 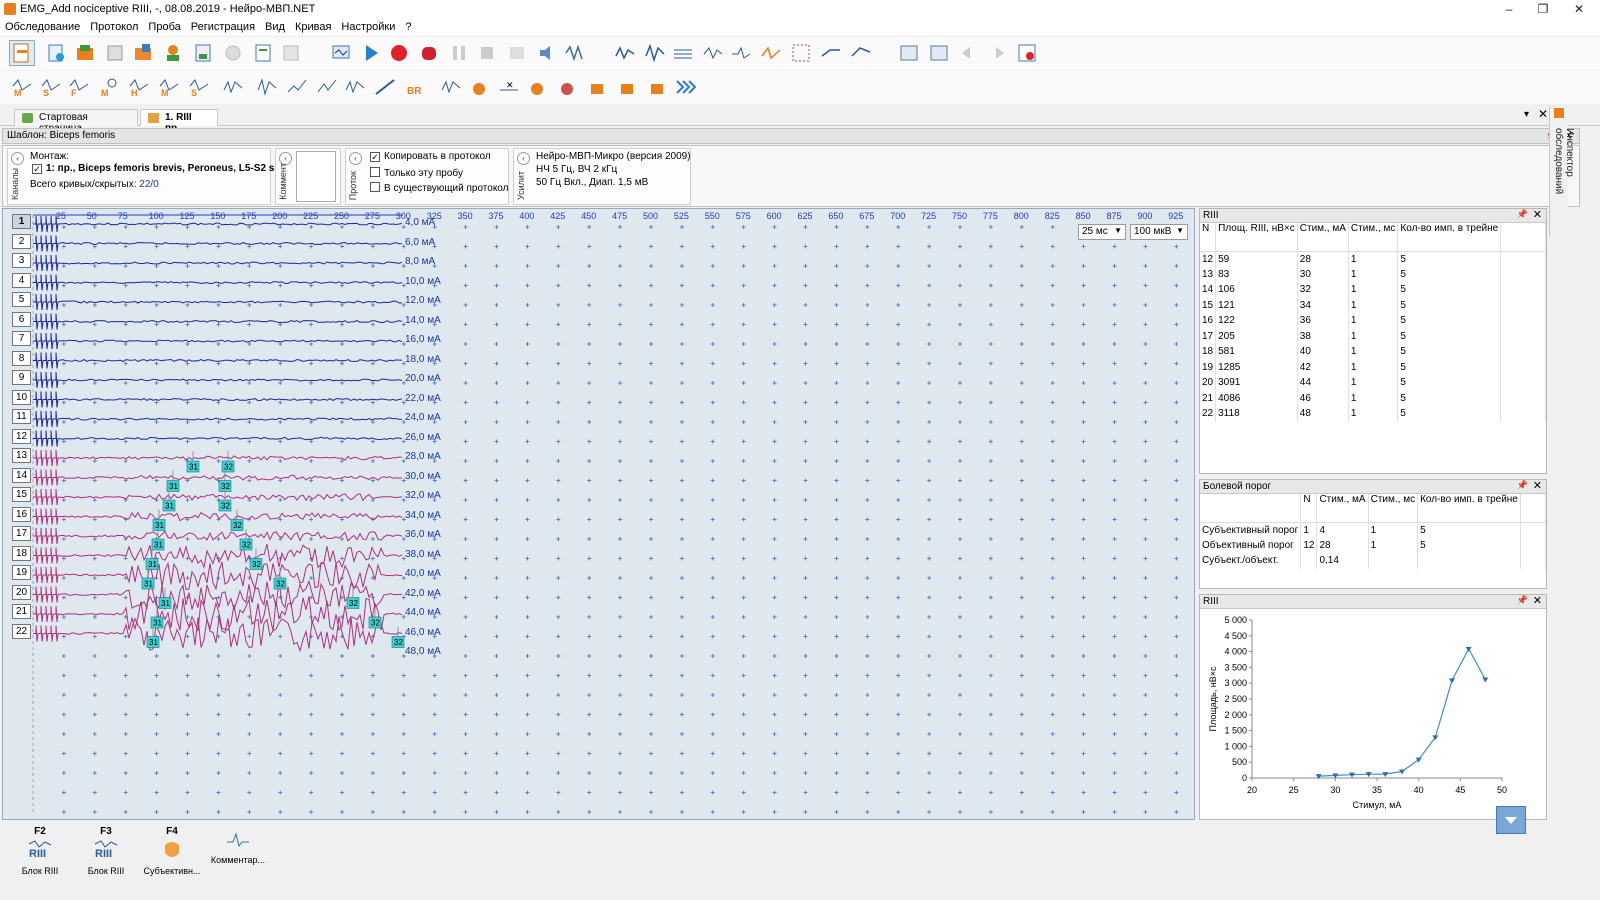 What do you see at coordinates (22, 87) in the screenshot?
I see `m-wave-icon: M` at bounding box center [22, 87].